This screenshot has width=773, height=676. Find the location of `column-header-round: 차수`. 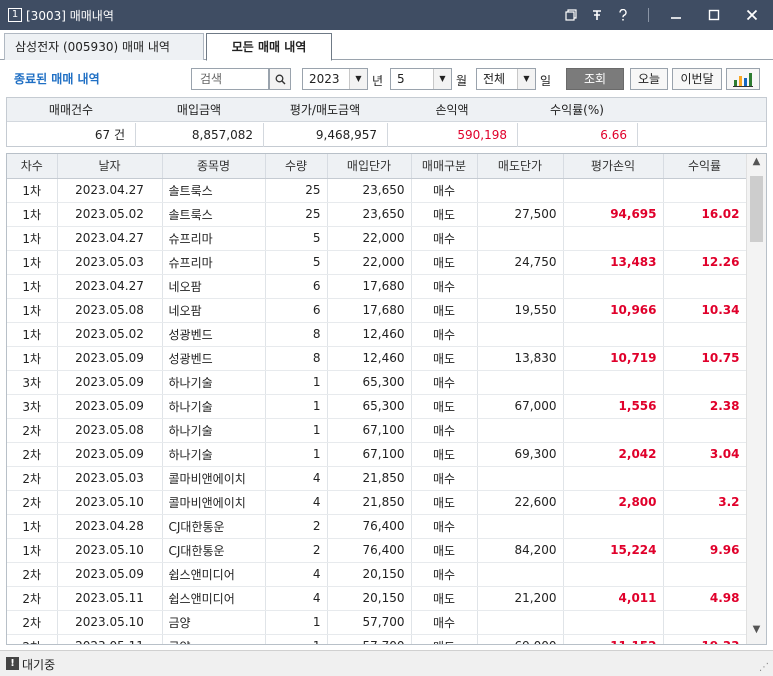

column-header-round: 차수 is located at coordinates (32, 166).